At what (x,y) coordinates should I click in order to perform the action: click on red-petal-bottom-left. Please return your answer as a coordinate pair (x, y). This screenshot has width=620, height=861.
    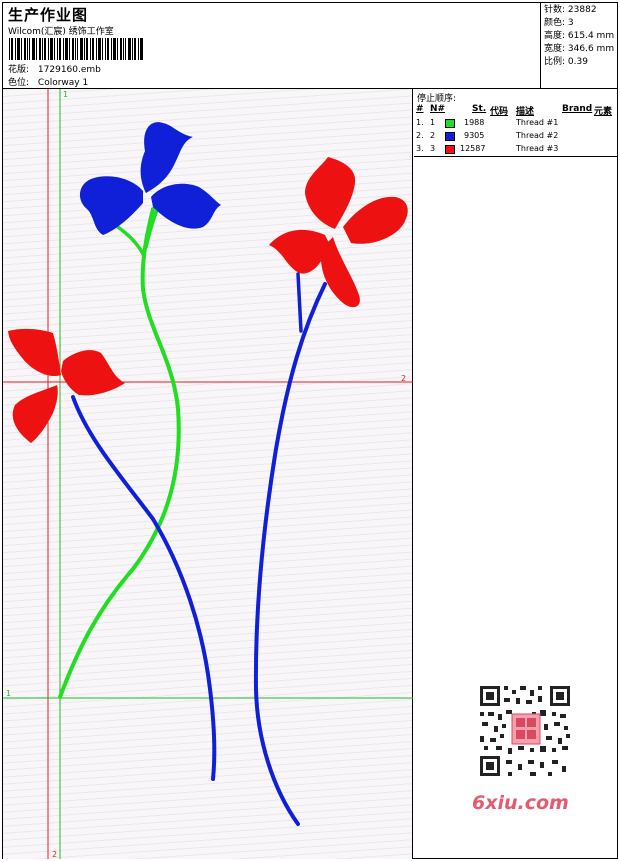
    Looking at the image, I should click on (35, 414).